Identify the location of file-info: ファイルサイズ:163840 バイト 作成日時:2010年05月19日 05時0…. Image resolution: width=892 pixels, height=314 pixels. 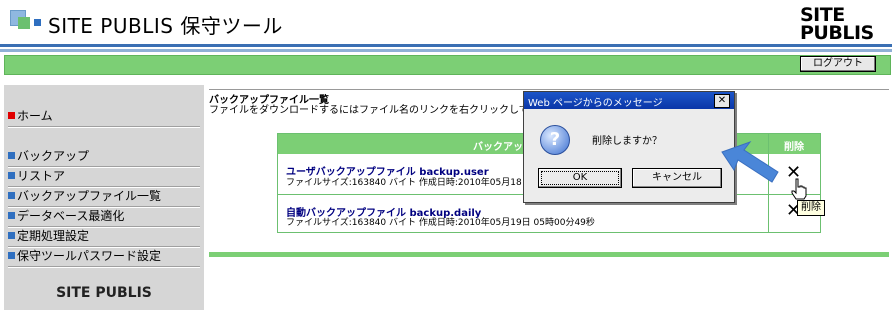
(440, 223).